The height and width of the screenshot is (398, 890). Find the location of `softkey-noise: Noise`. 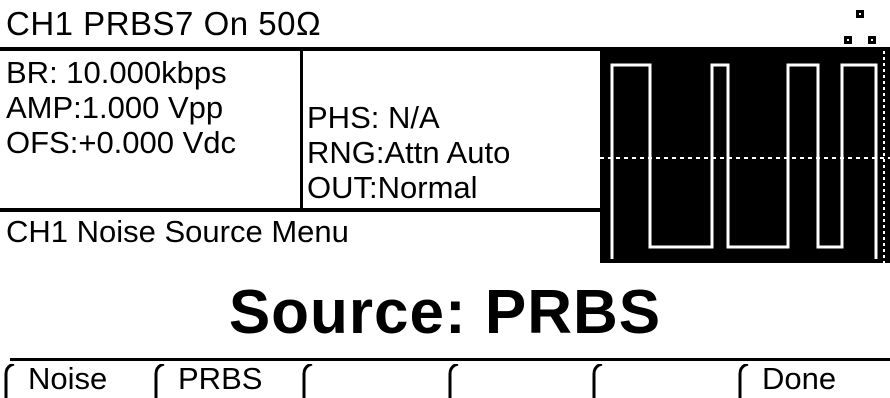

softkey-noise: Noise is located at coordinates (85, 378).